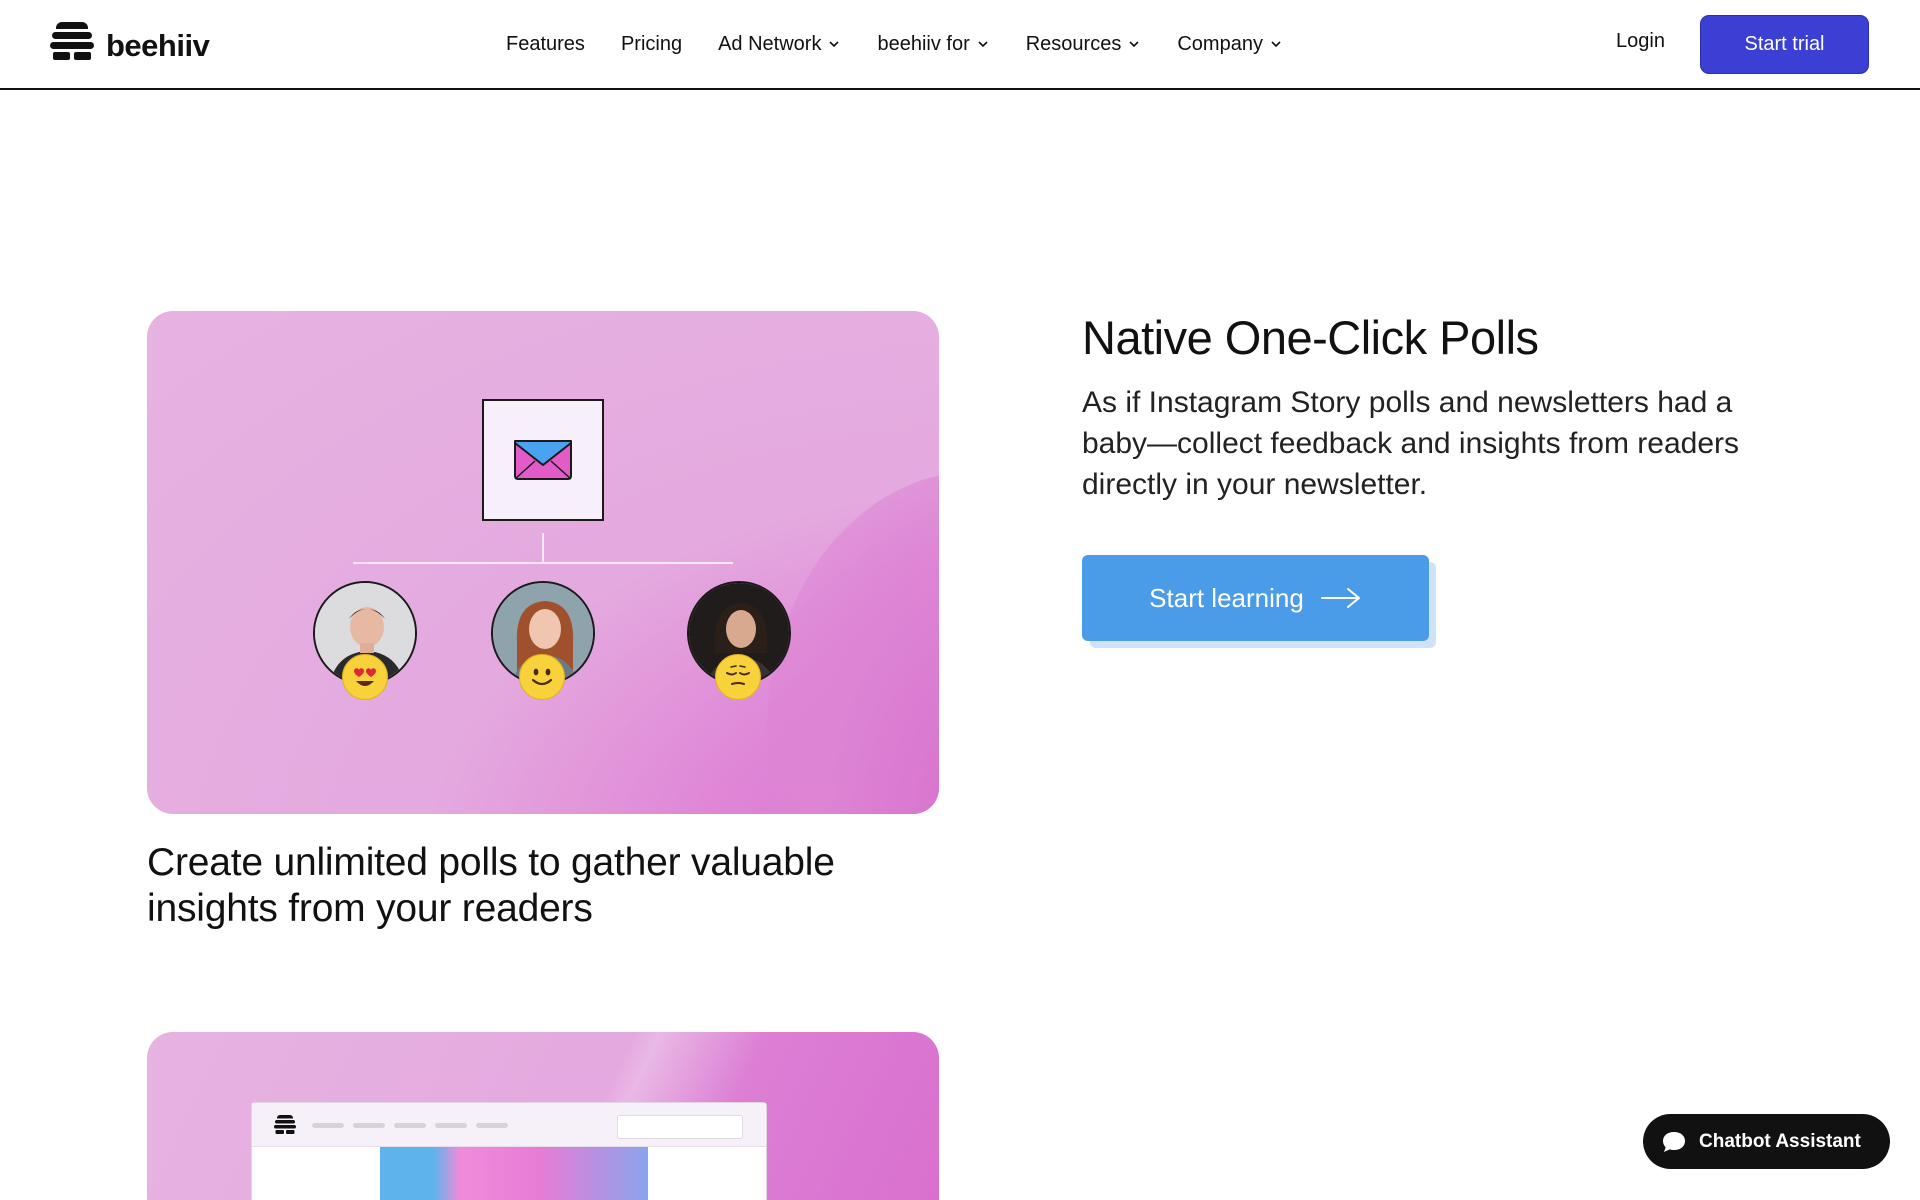 The width and height of the screenshot is (1920, 1200). What do you see at coordinates (770, 43) in the screenshot?
I see `nav-link-label: Ad Network` at bounding box center [770, 43].